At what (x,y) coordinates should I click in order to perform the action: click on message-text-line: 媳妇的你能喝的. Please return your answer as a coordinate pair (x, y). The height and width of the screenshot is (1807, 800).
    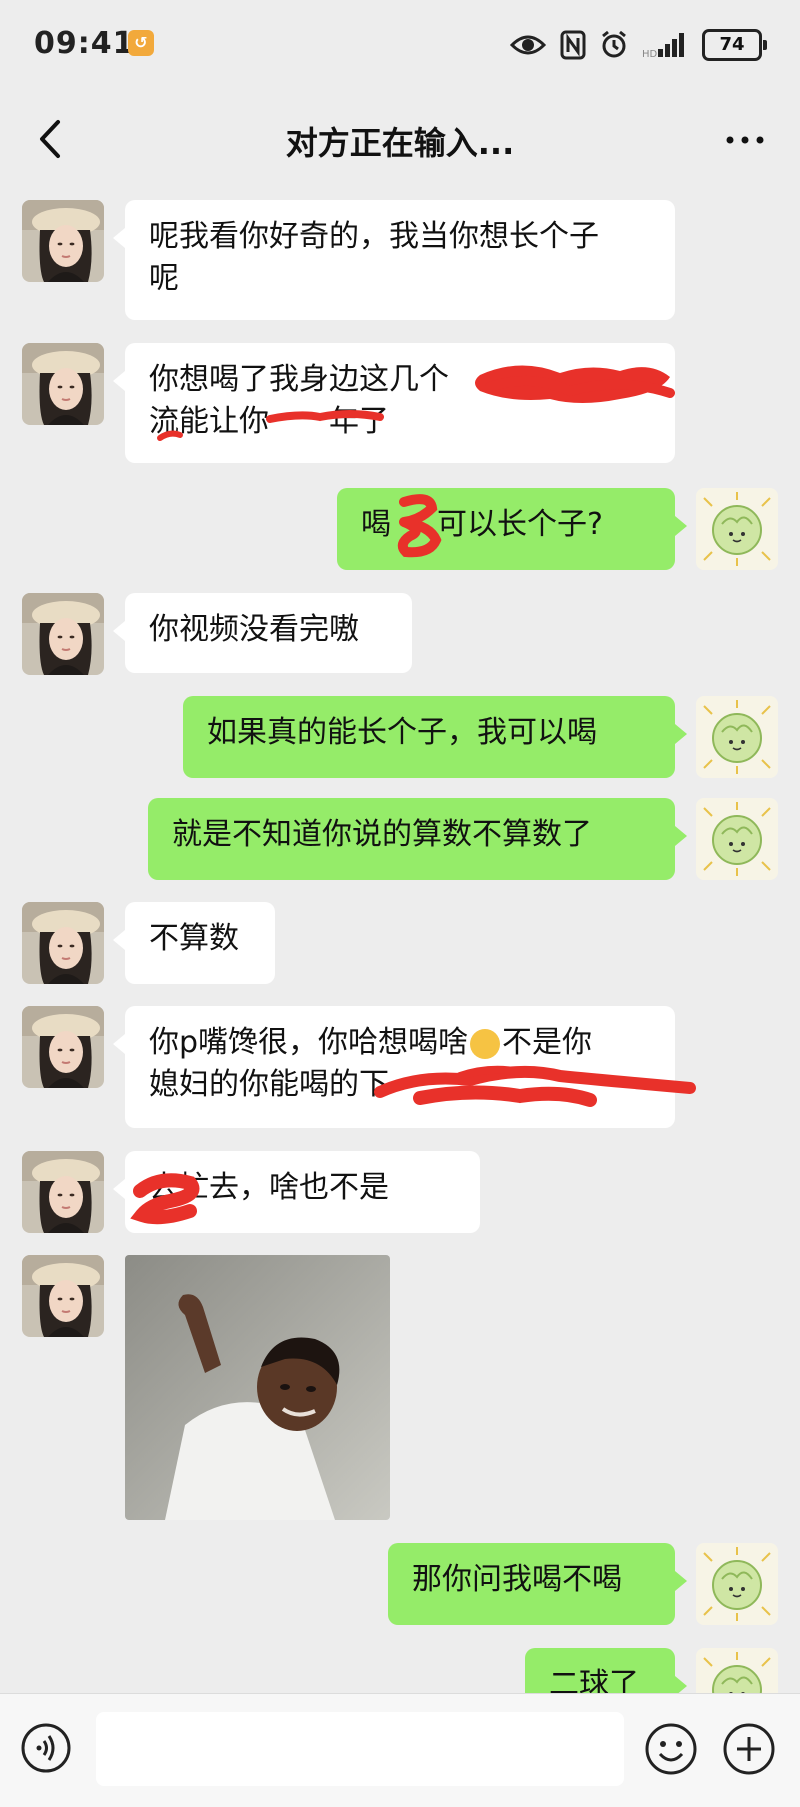
    Looking at the image, I should click on (254, 1084).